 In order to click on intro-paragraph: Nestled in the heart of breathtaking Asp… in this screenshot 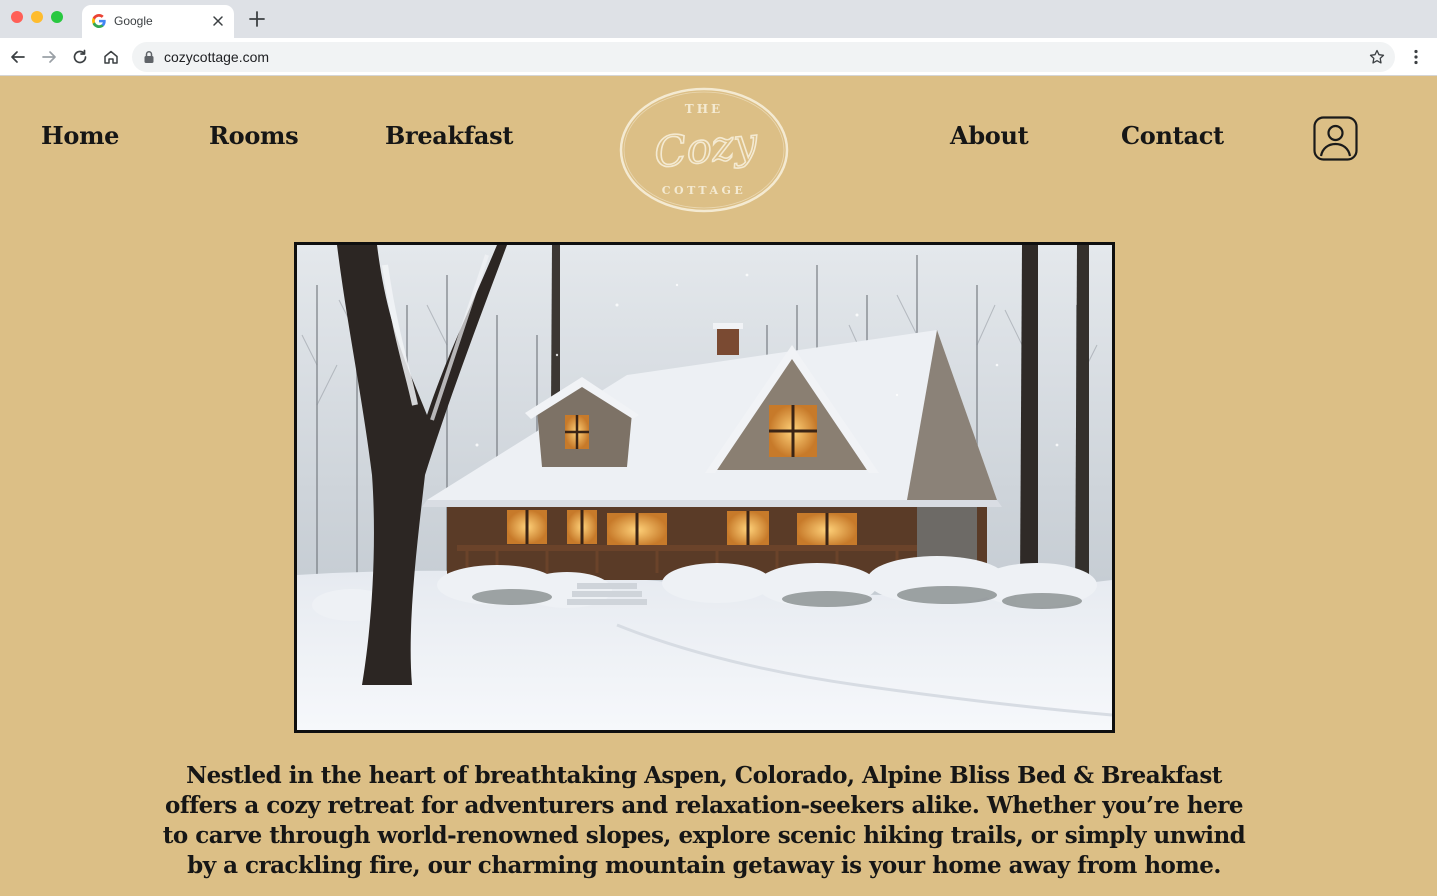, I will do `click(704, 820)`.